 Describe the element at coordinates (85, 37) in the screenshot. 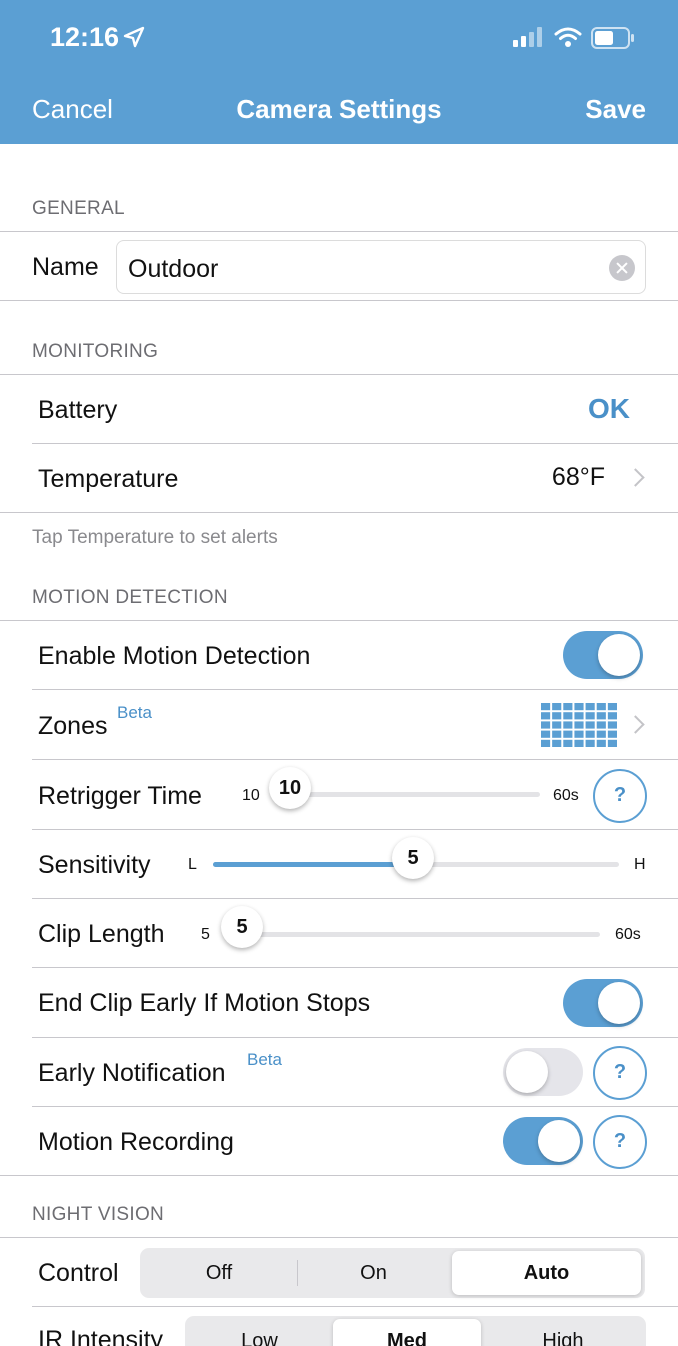

I see `status-time: 12:16` at that location.